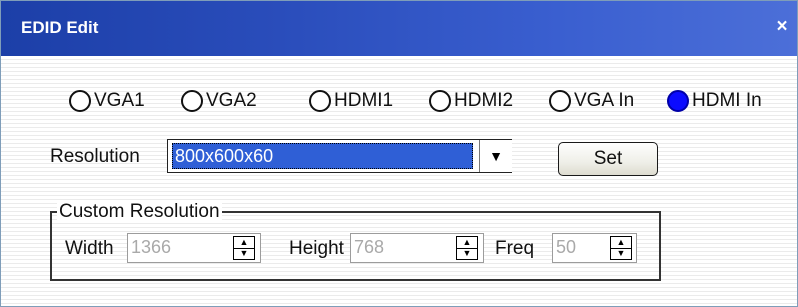  What do you see at coordinates (604, 100) in the screenshot?
I see `radio-label: VGA In` at bounding box center [604, 100].